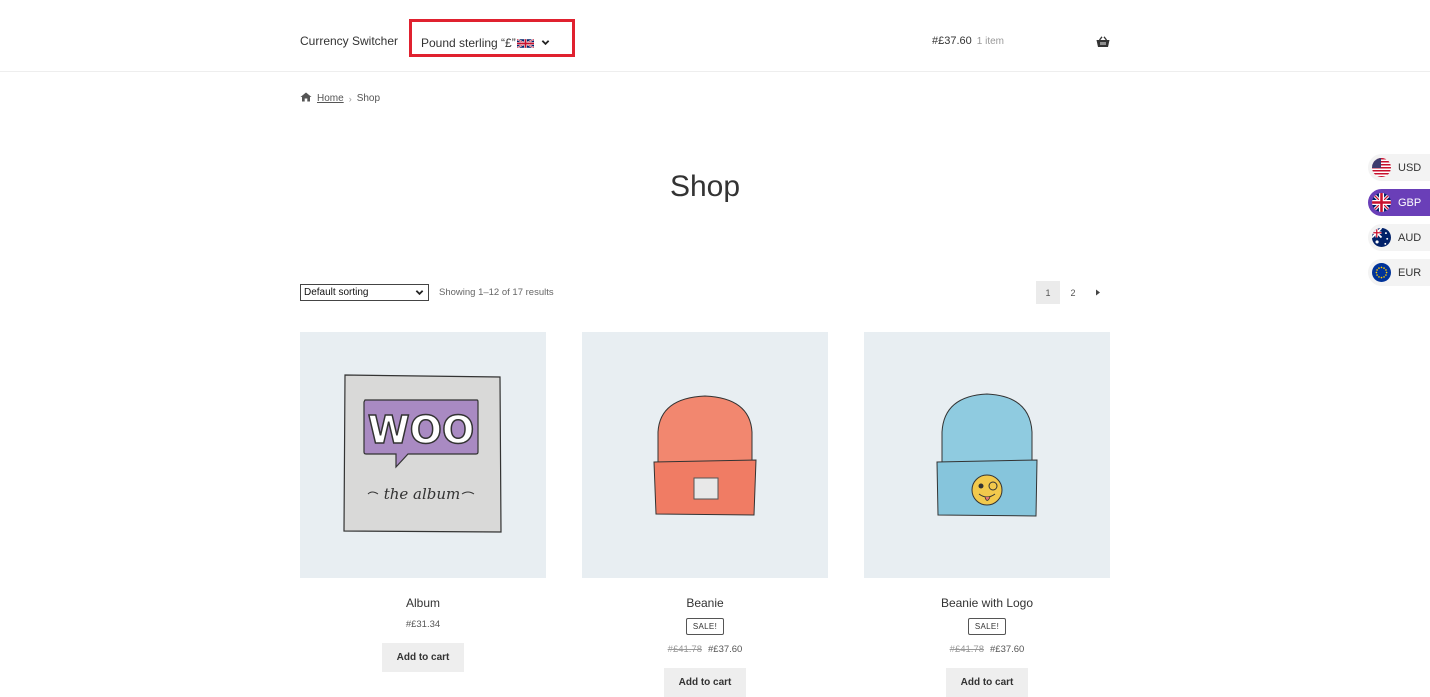 The width and height of the screenshot is (1430, 697). I want to click on svg-text: the album, so click(422, 494).